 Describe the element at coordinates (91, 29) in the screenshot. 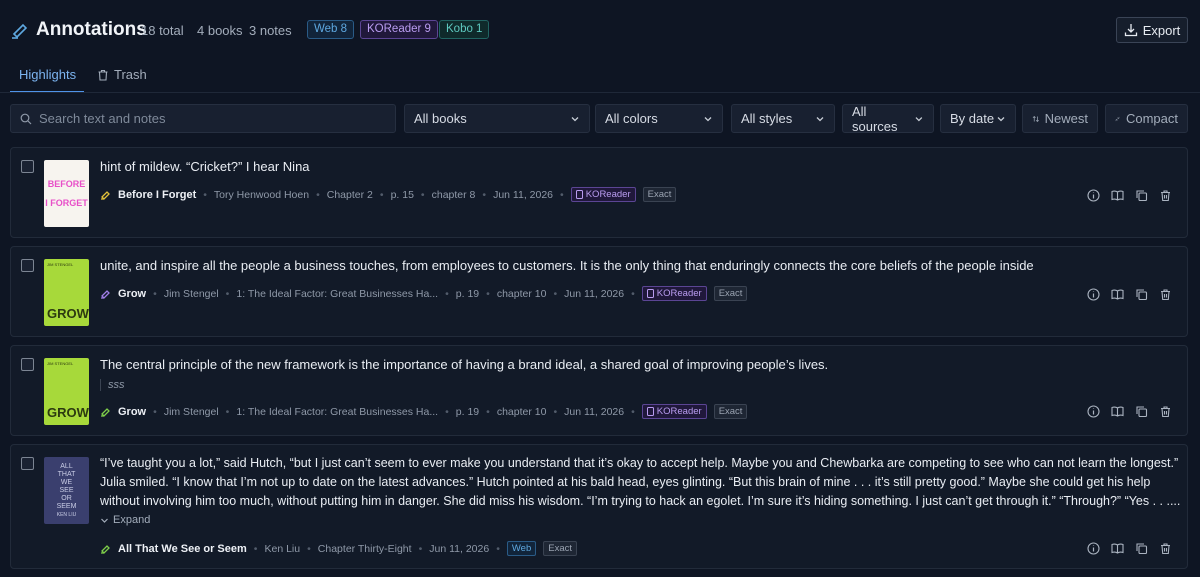

I see `page-title: Annotations` at that location.